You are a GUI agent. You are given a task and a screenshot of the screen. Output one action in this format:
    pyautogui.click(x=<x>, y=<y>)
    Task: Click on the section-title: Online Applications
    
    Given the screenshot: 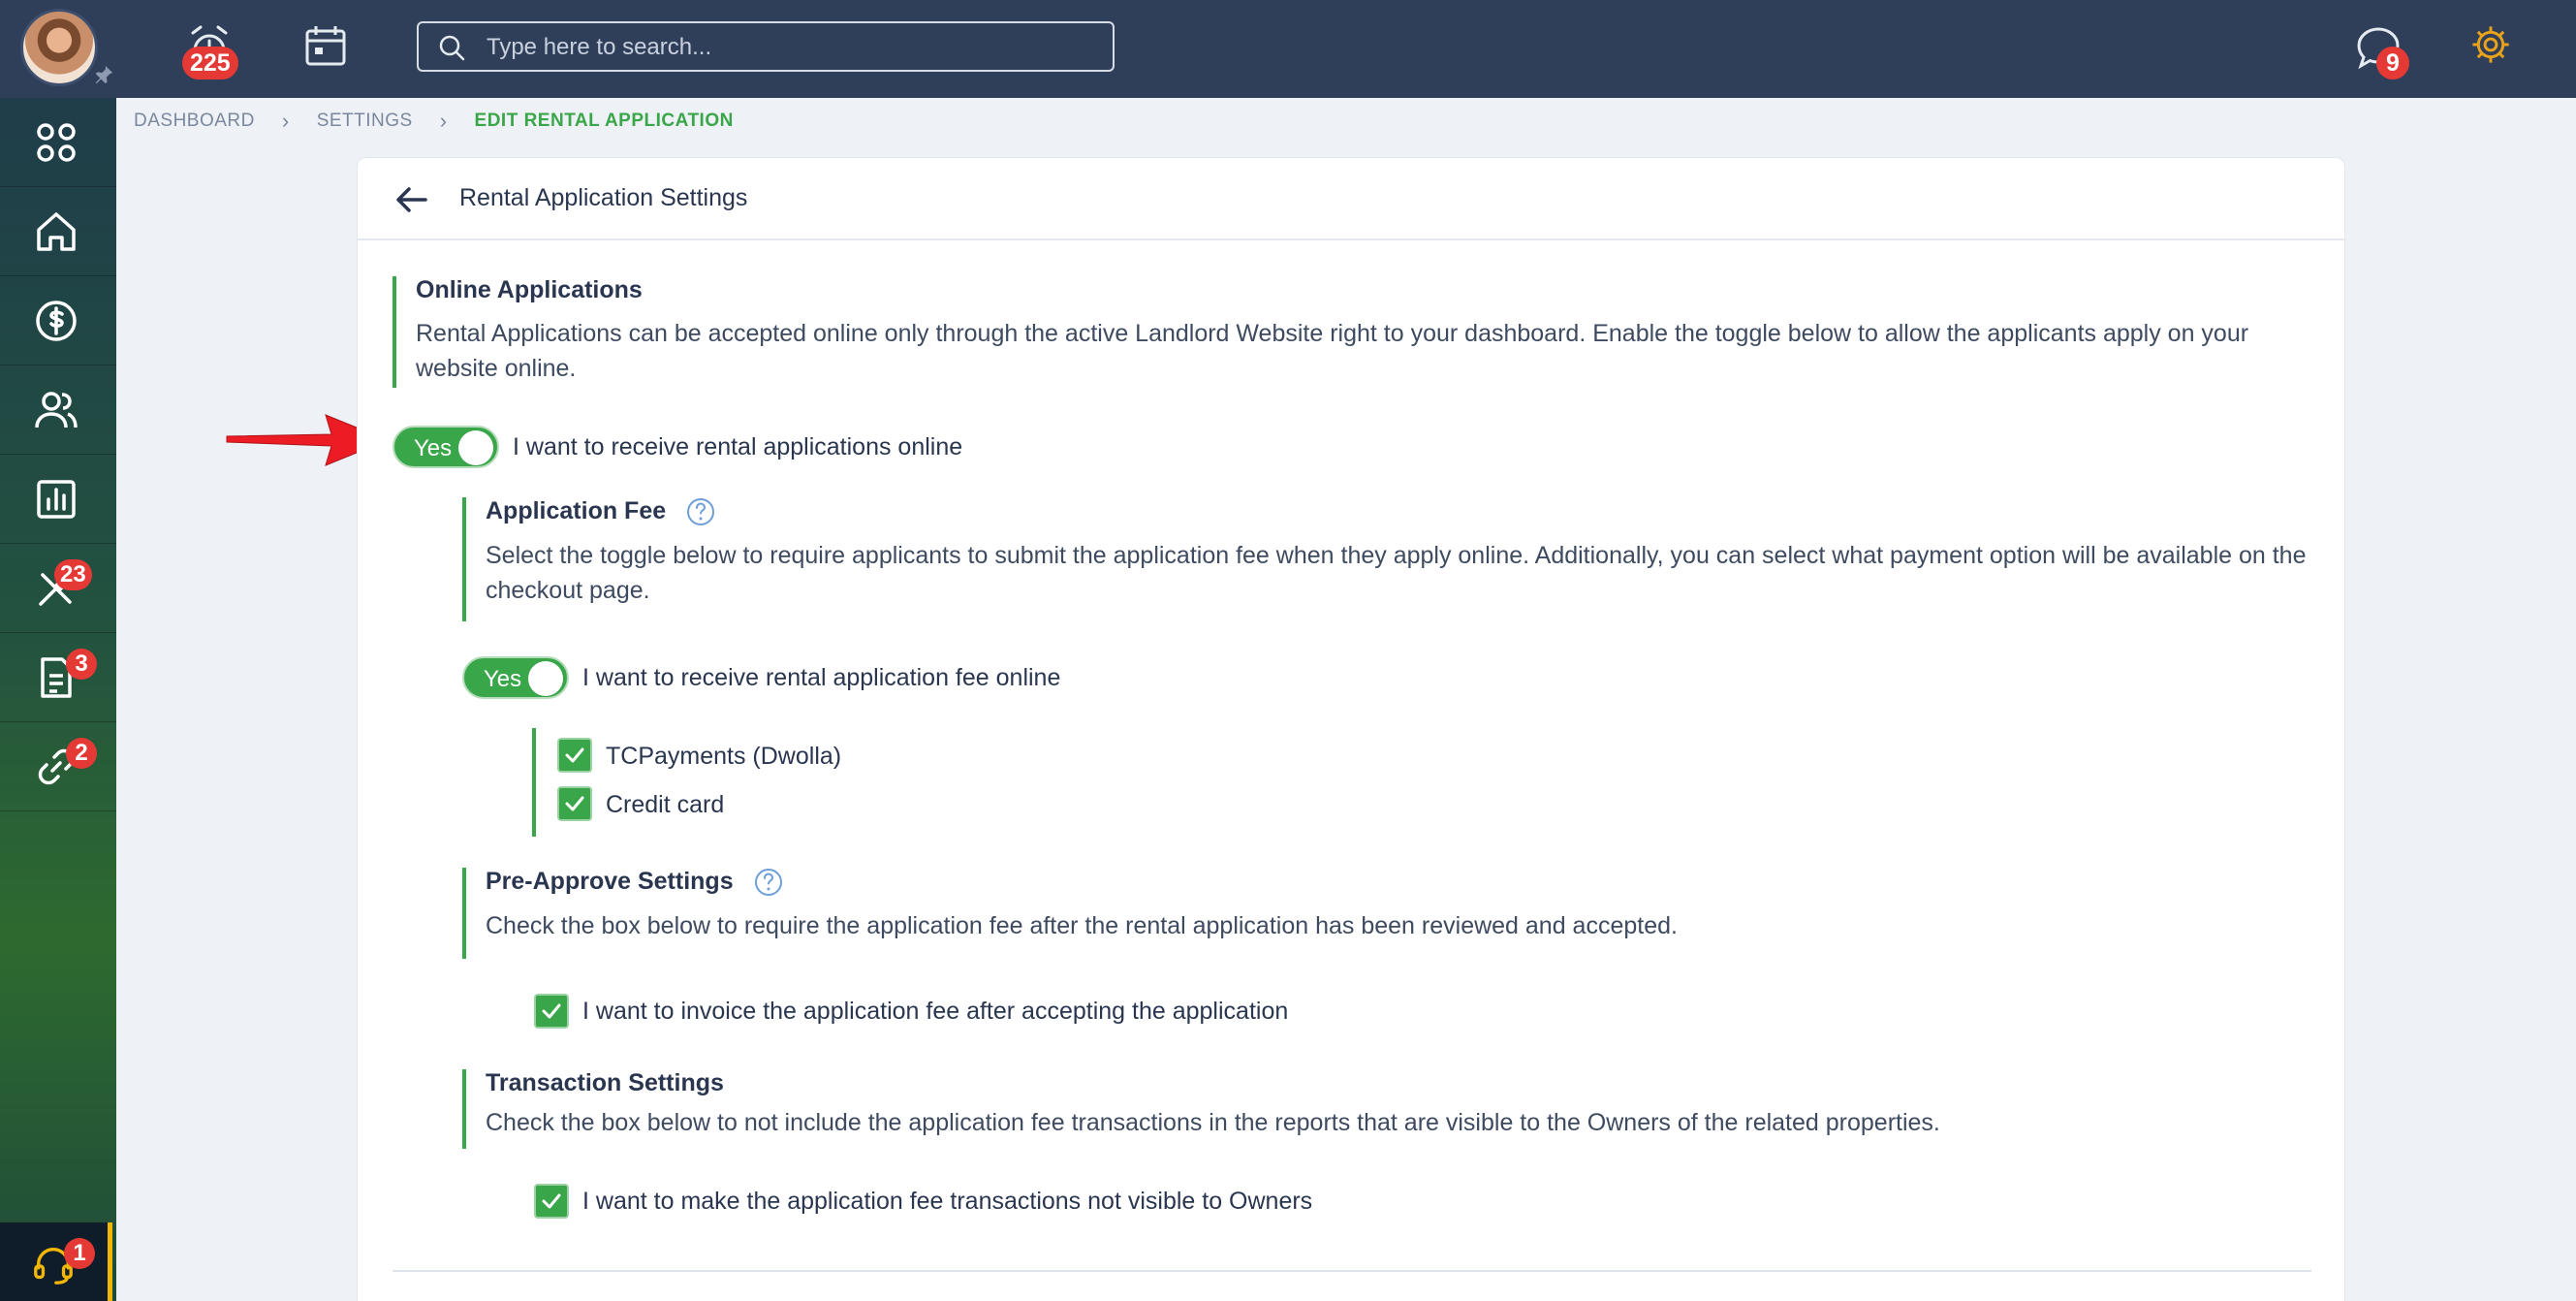 What is the action you would take?
    pyautogui.click(x=529, y=289)
    